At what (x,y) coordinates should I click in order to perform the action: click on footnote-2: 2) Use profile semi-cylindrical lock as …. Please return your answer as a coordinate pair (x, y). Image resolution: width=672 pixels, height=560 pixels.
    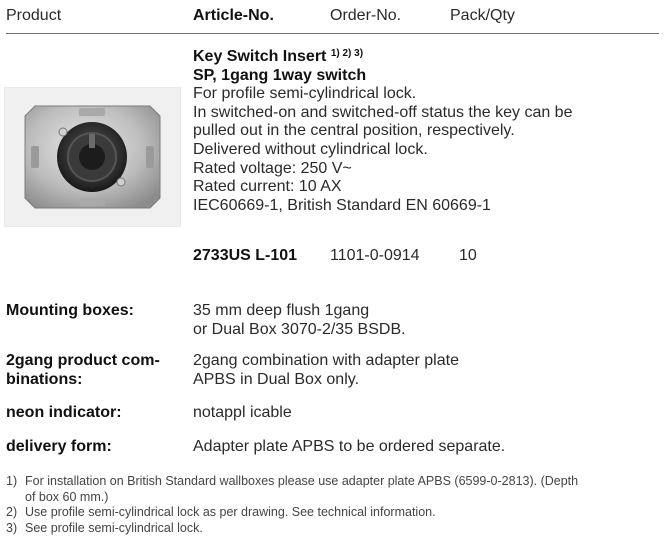
    Looking at the image, I should click on (336, 513).